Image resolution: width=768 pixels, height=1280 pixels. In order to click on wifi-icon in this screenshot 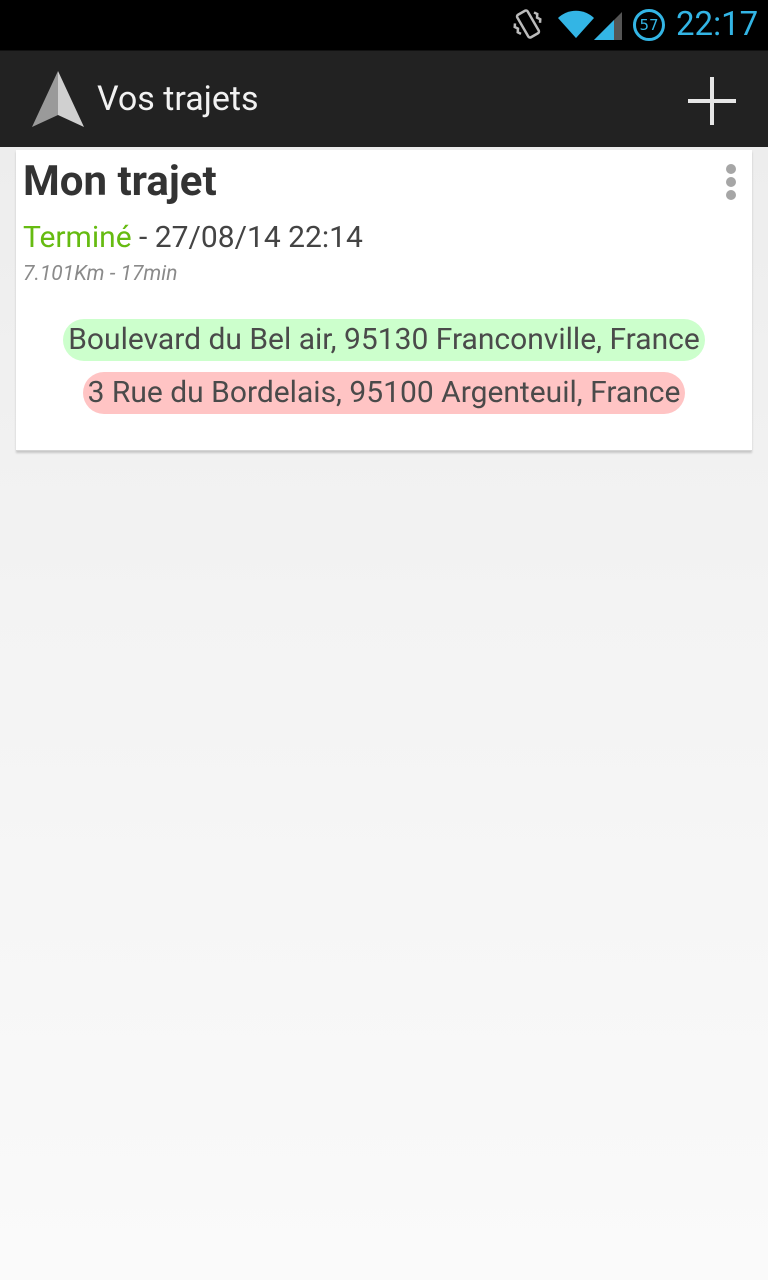, I will do `click(576, 24)`.